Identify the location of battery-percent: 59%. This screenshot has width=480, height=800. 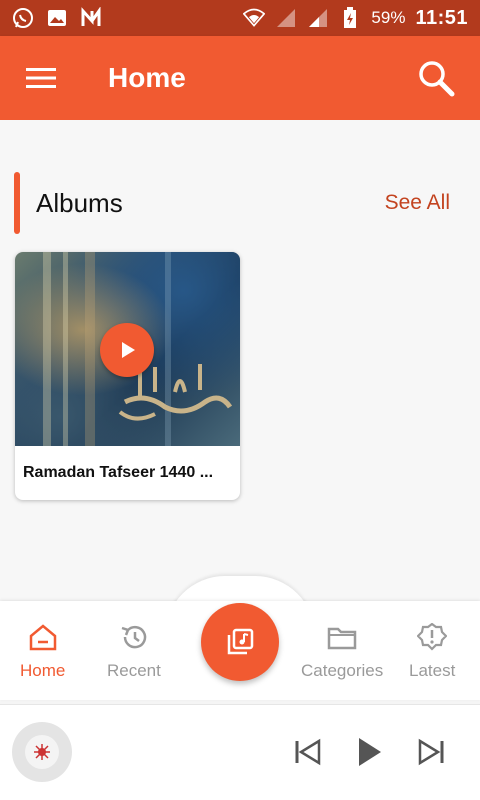
(388, 17).